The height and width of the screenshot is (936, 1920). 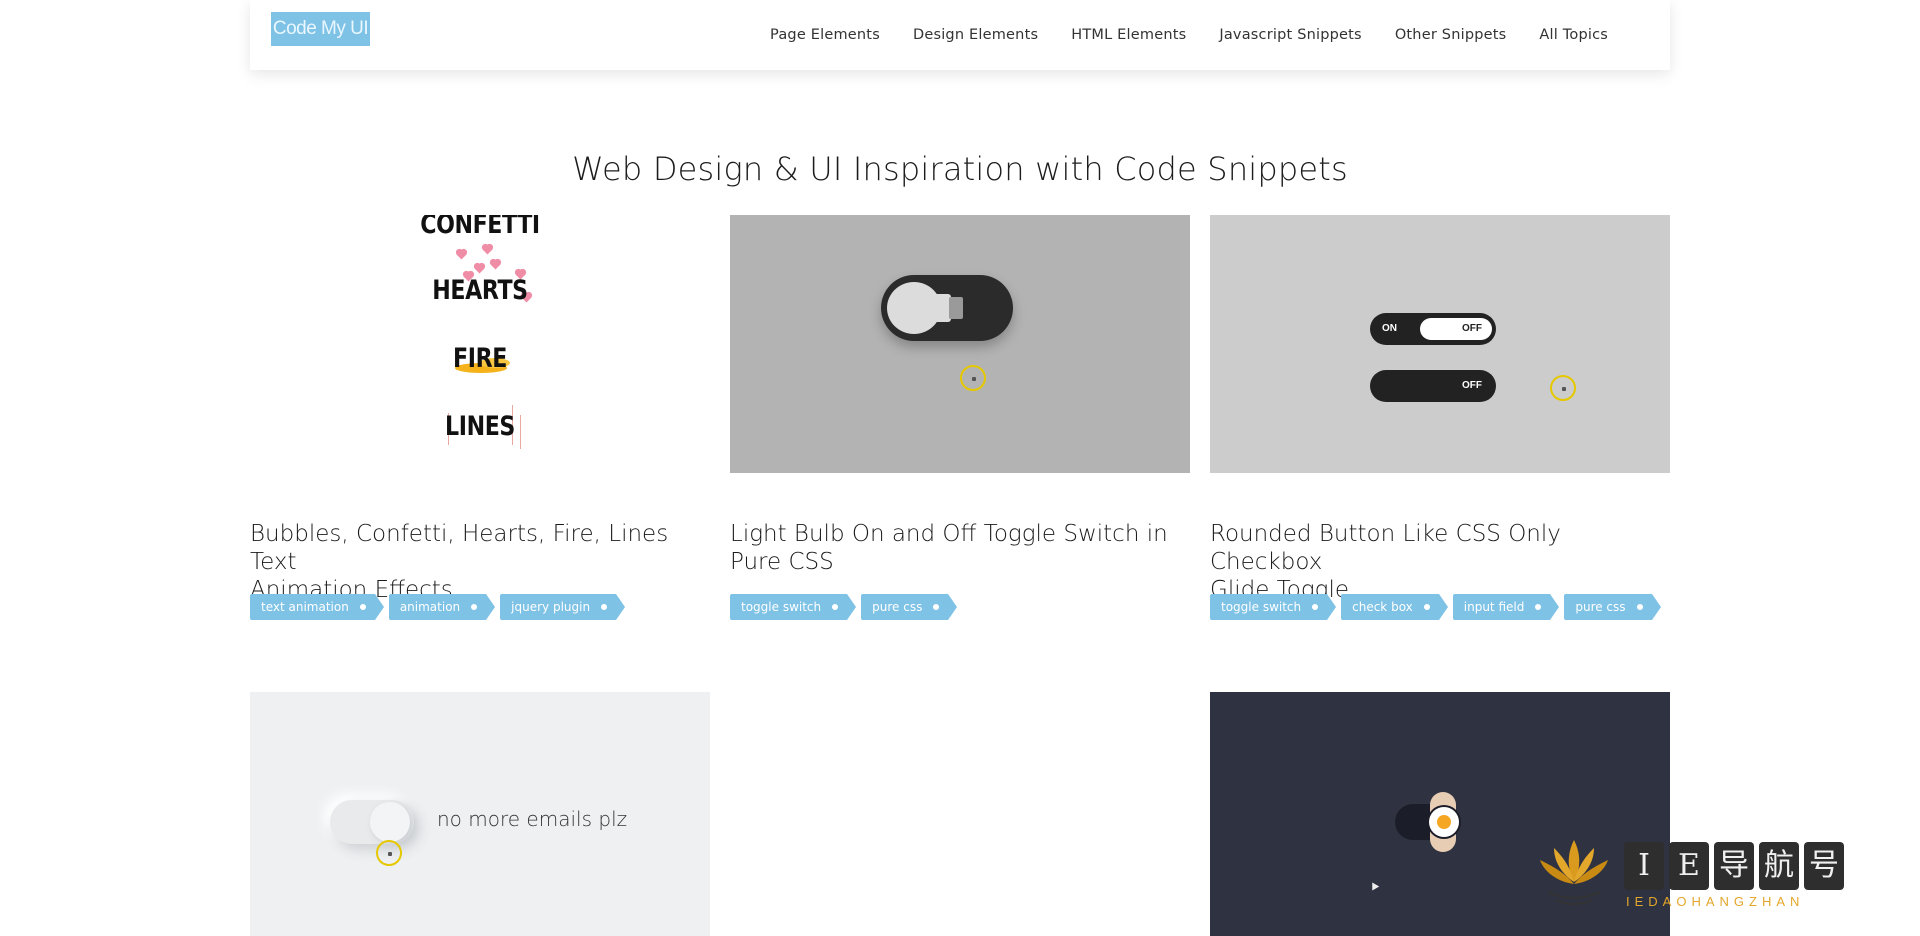 What do you see at coordinates (1573, 35) in the screenshot?
I see `nav-all-topics: All Topics` at bounding box center [1573, 35].